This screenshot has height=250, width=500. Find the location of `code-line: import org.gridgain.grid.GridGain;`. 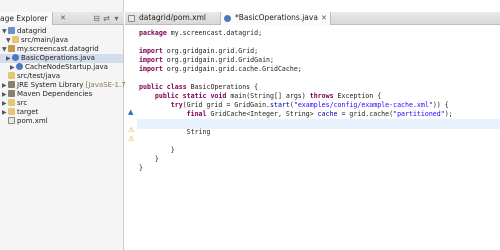

code-line: import org.gridgain.grid.GridGain; is located at coordinates (206, 60).